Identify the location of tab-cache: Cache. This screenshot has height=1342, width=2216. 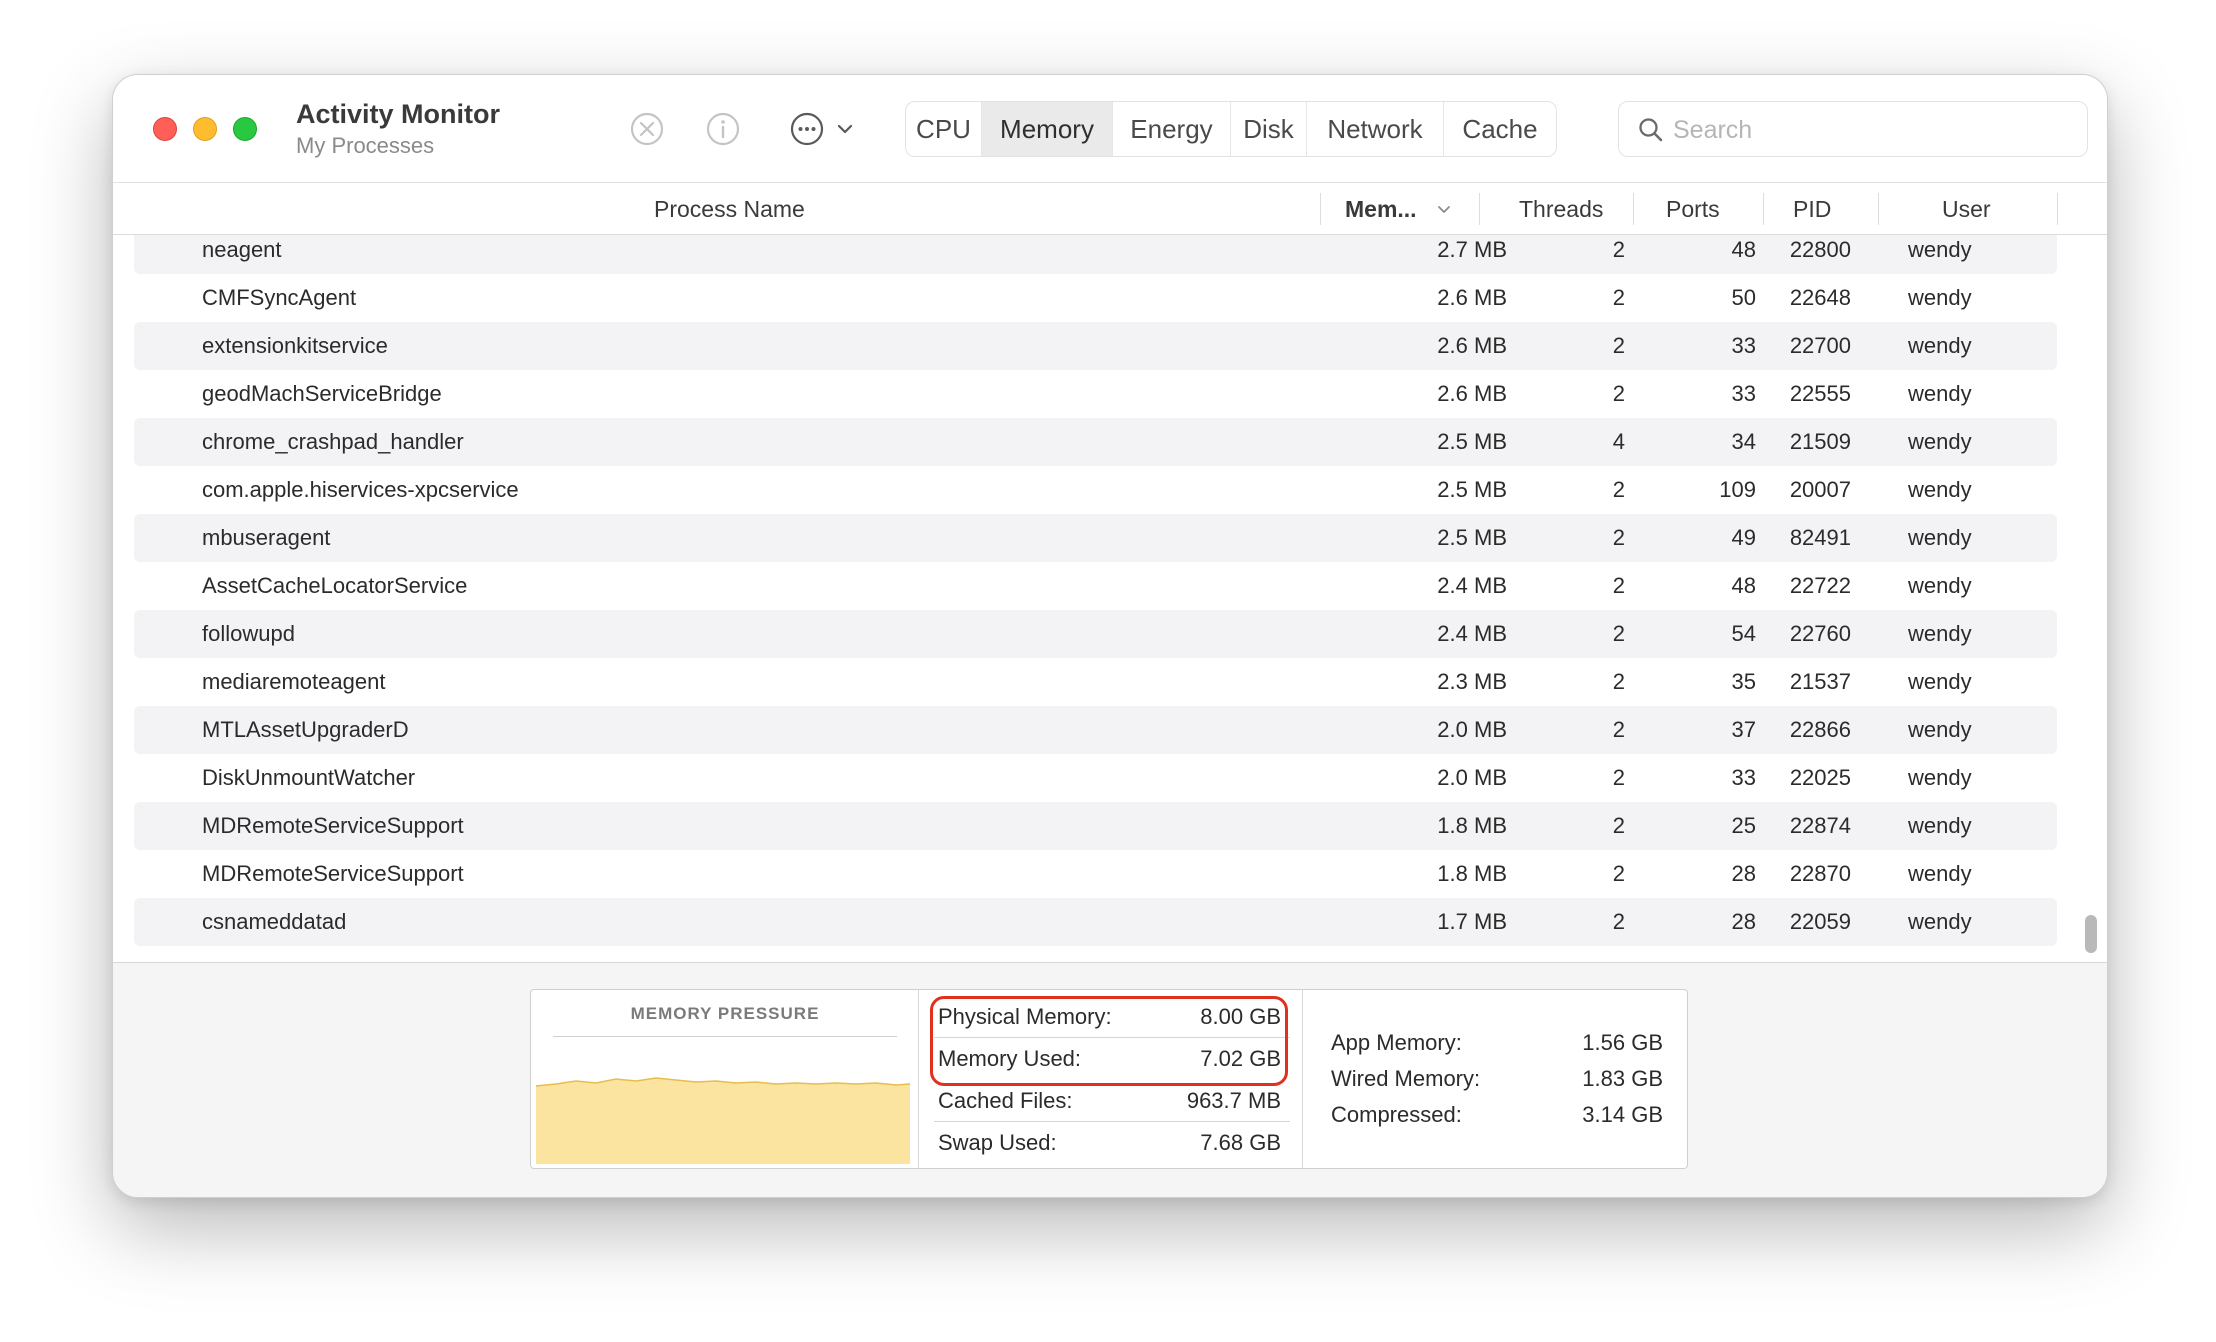
(1500, 129).